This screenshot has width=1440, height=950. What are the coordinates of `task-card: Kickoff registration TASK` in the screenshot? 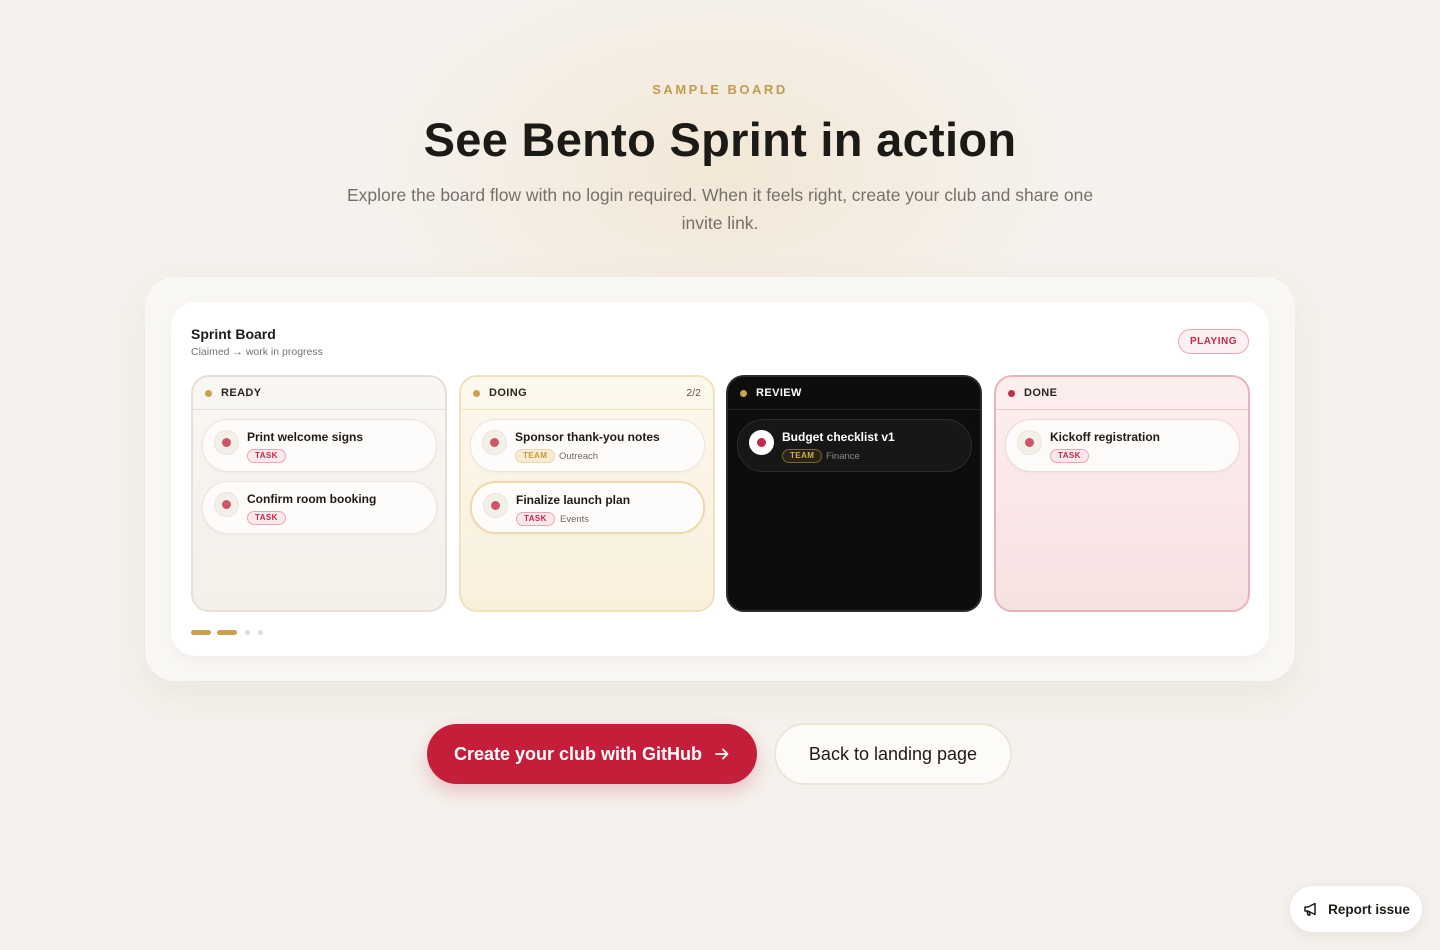 It's located at (1122, 445).